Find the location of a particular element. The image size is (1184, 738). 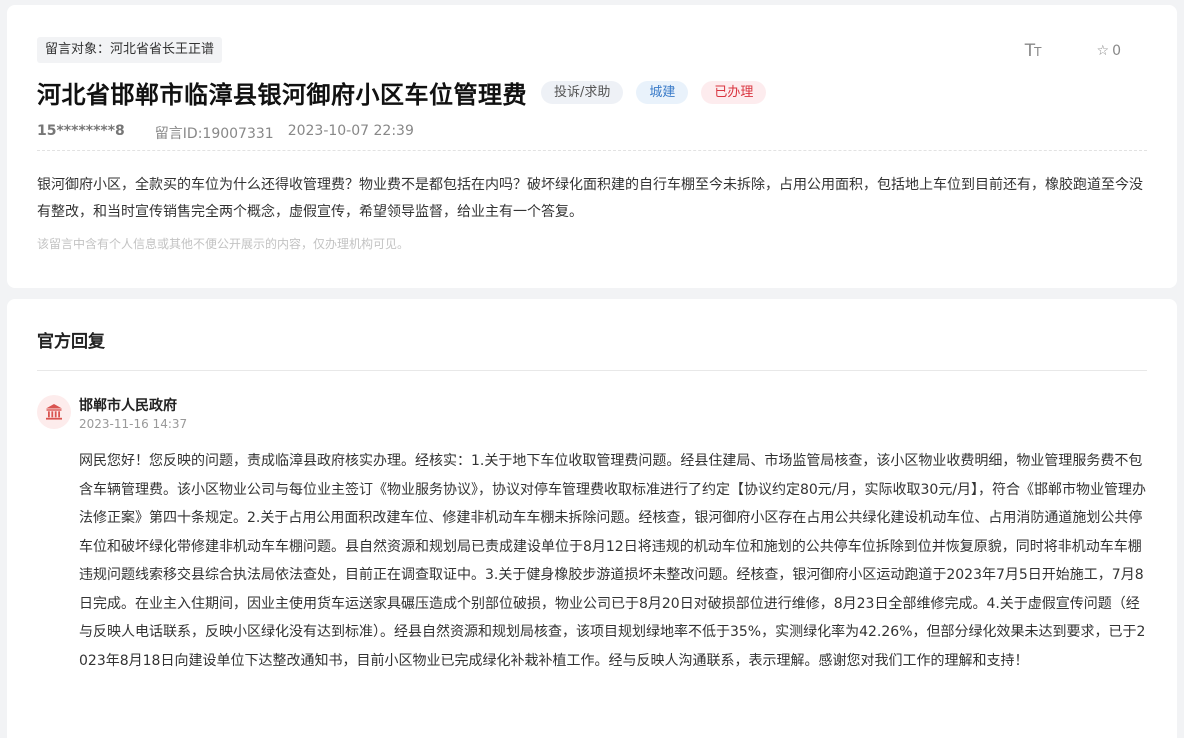

favorite-button: ☆ 0 is located at coordinates (1109, 51).